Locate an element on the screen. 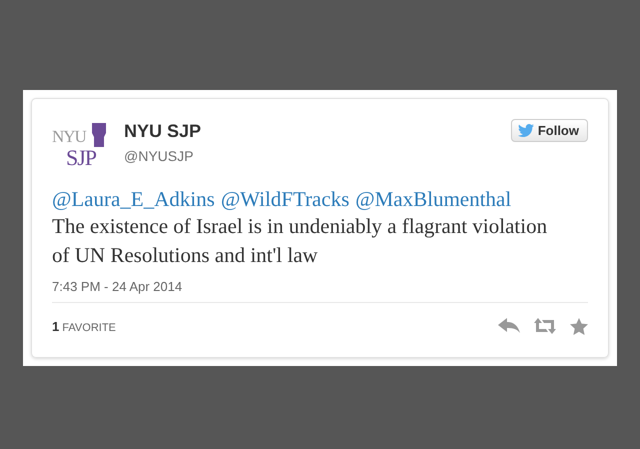 The height and width of the screenshot is (449, 640). mention-link: @Laura_E_Adkins is located at coordinates (133, 199).